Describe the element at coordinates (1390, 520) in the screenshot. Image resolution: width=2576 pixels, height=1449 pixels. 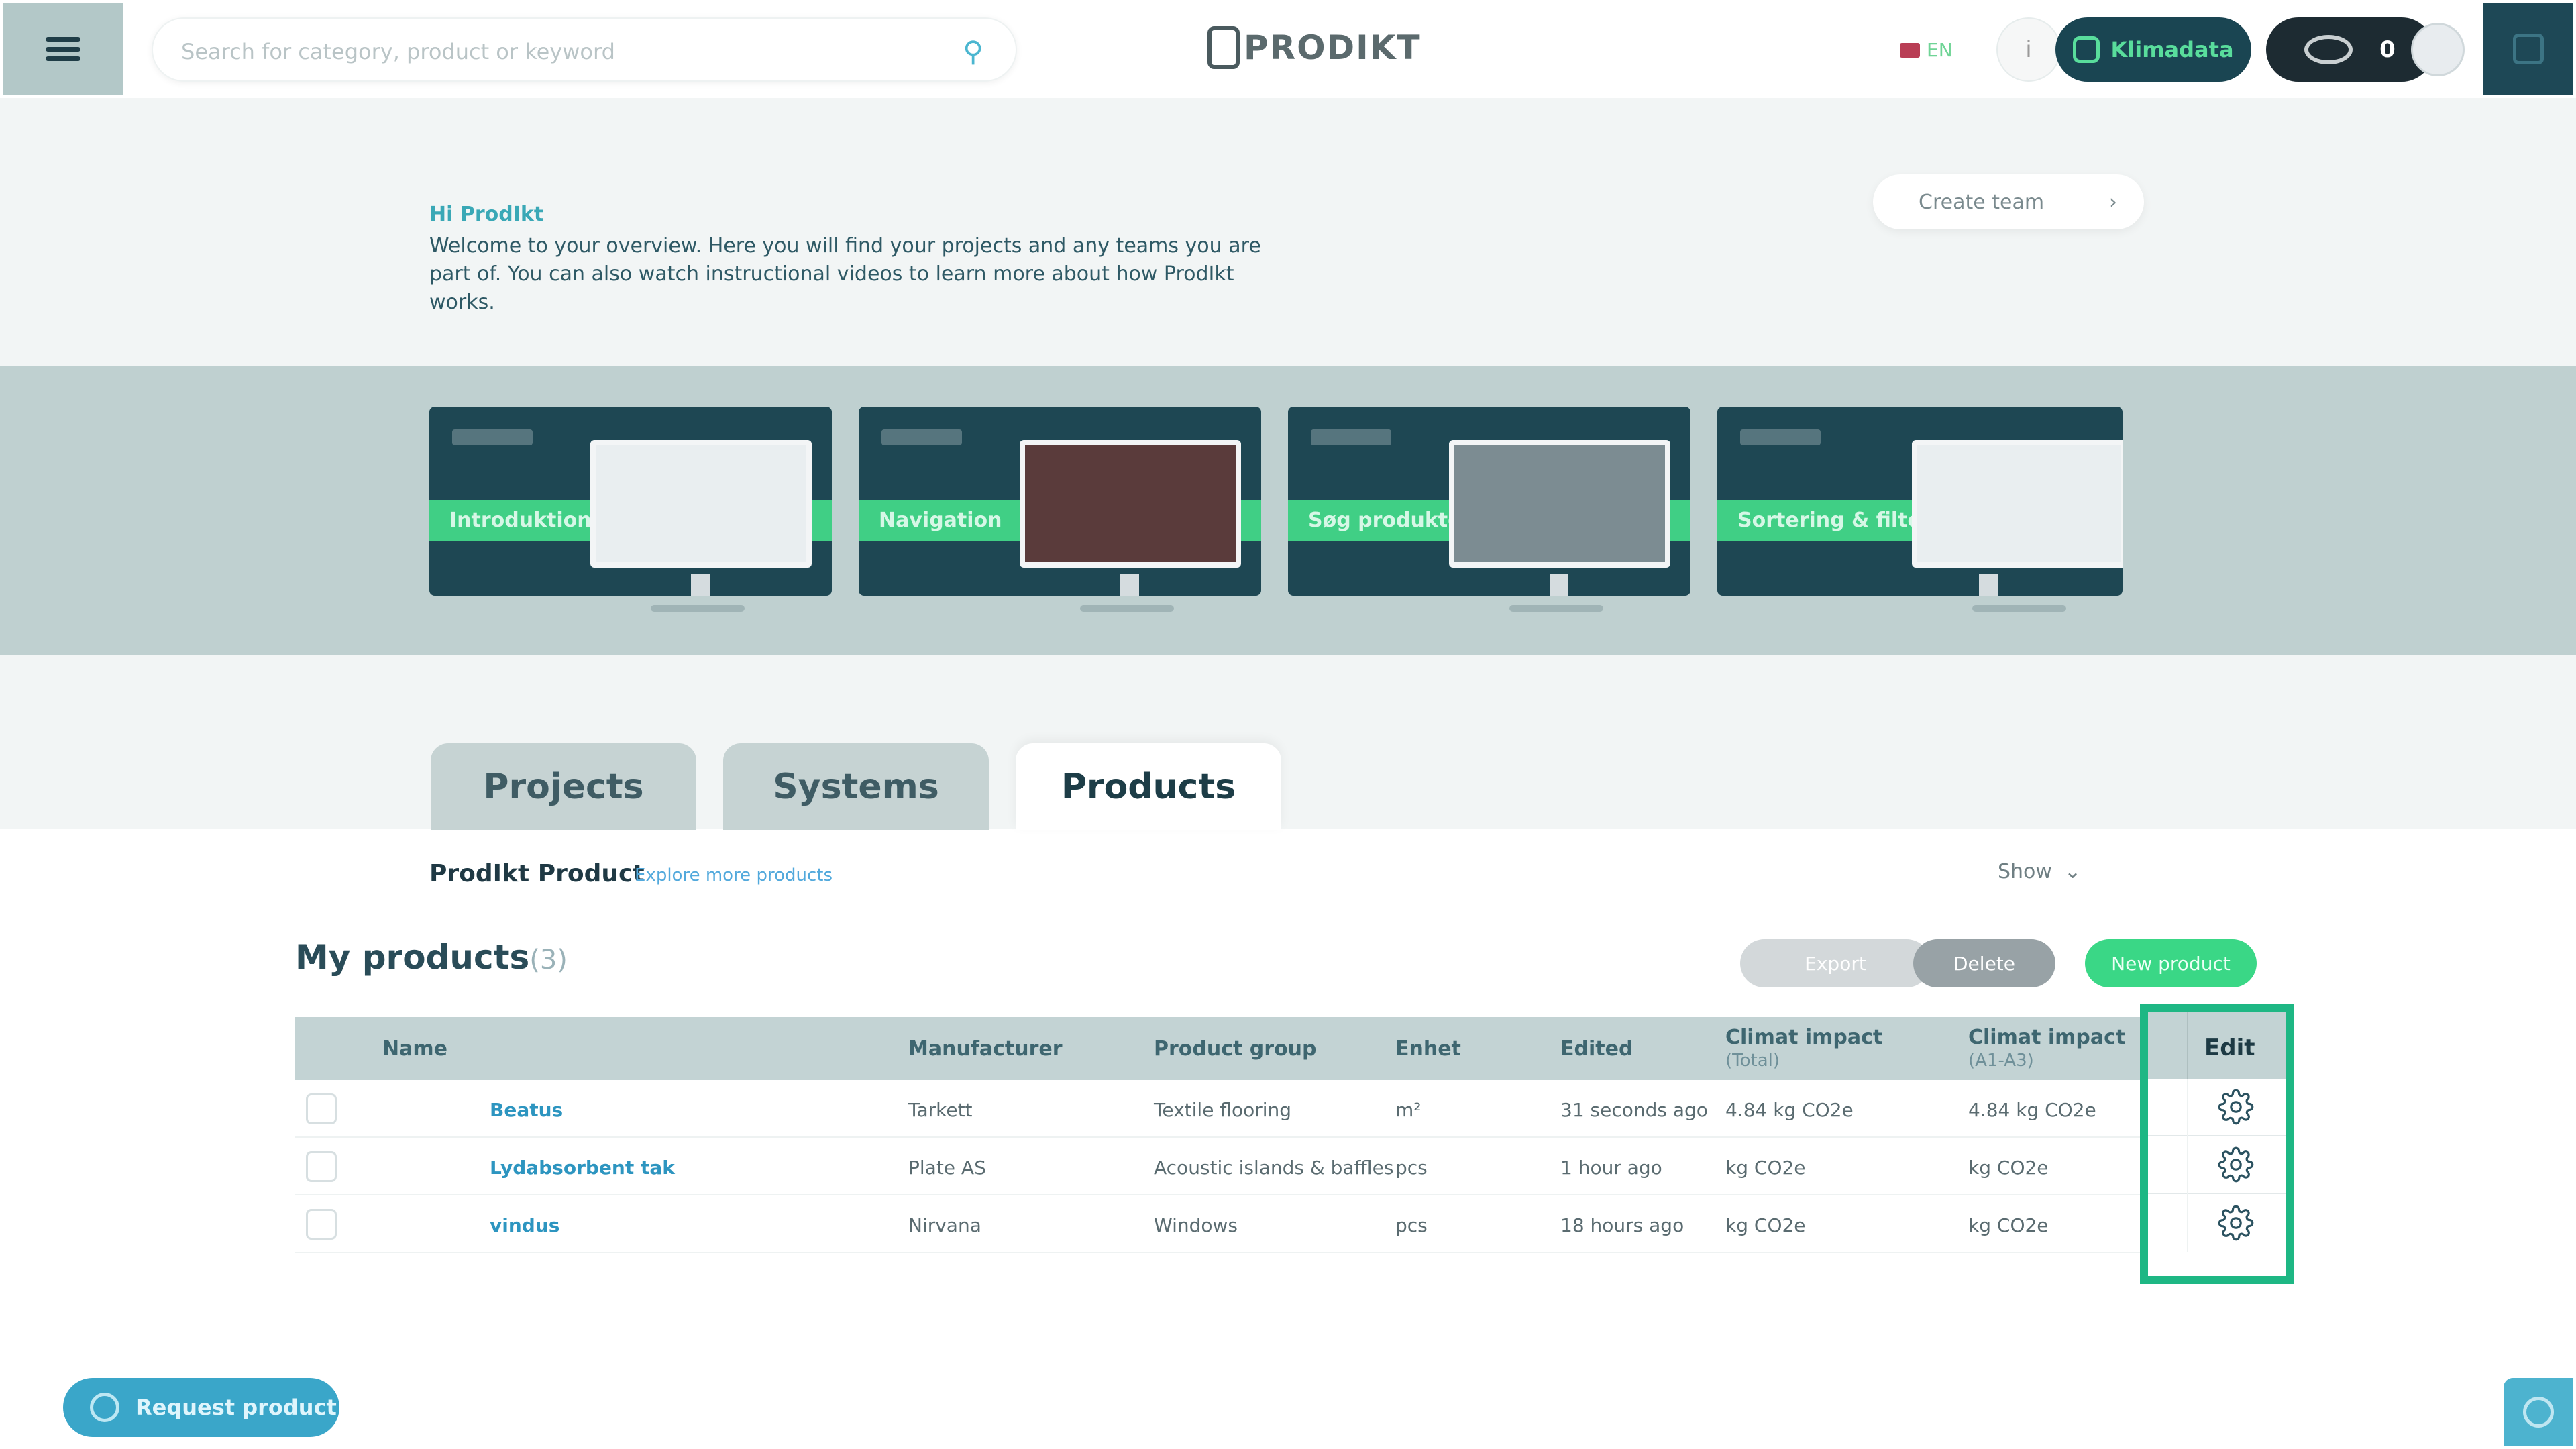
I see `video-title: Søg produkter` at that location.